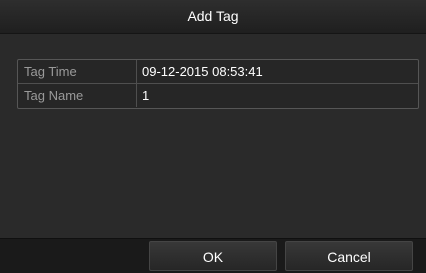 The width and height of the screenshot is (426, 273). I want to click on tag-name-label: Tag Name, so click(54, 95).